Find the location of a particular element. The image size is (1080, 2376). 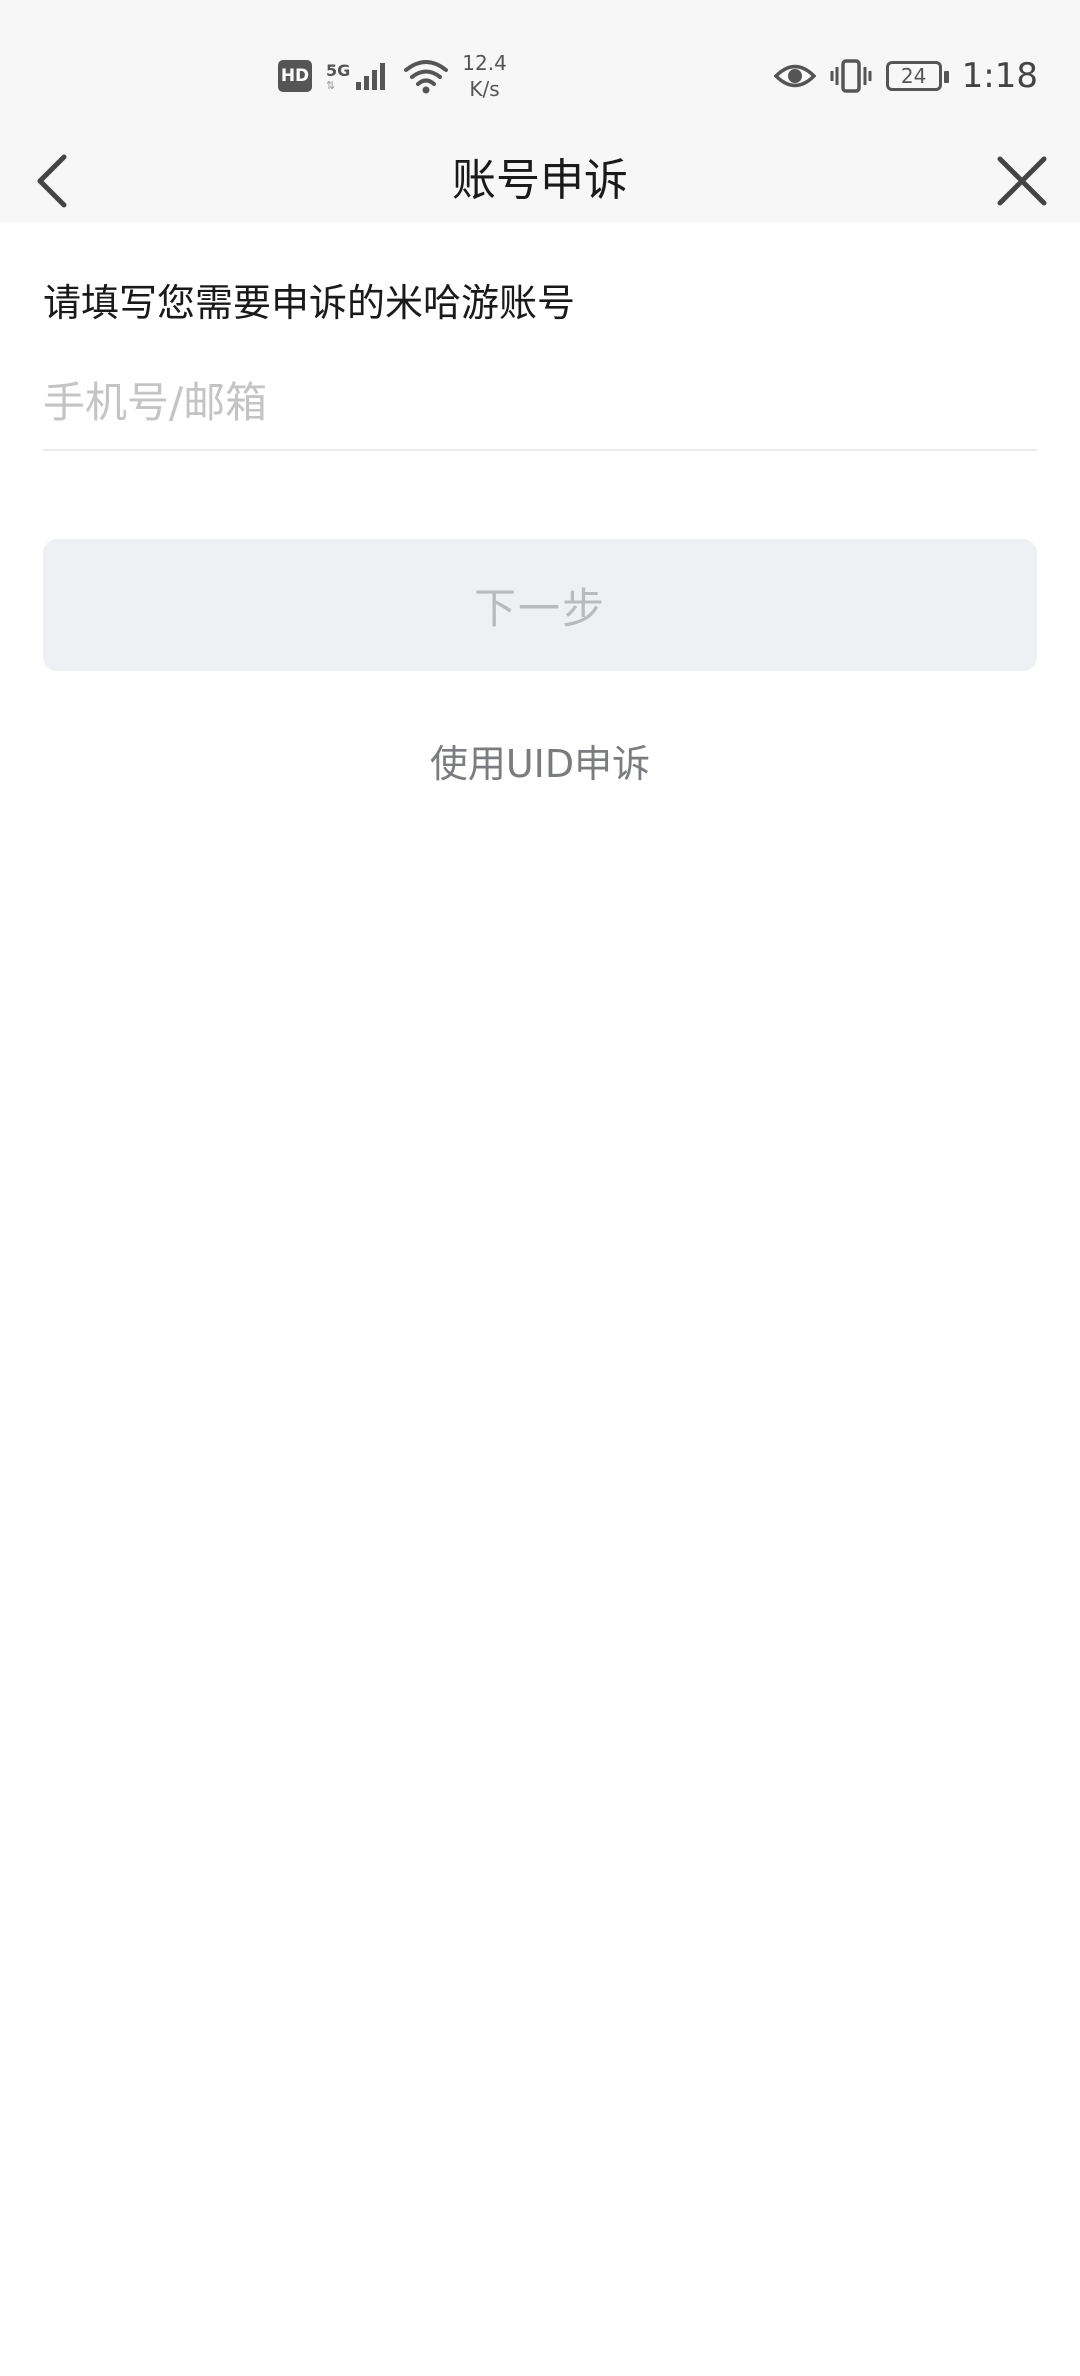

signal-icon: 5G ⇅ is located at coordinates (358, 76).